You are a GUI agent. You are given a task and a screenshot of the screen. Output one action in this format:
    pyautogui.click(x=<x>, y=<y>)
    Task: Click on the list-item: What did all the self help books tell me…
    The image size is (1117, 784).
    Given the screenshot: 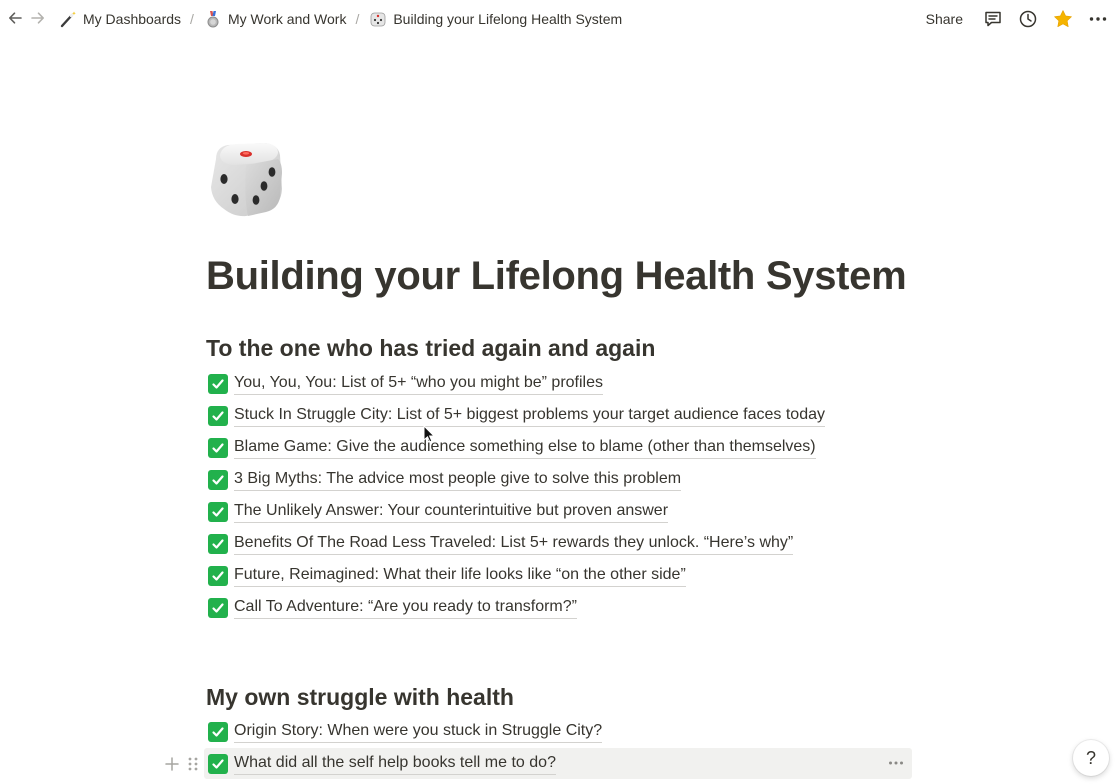 What is the action you would take?
    pyautogui.click(x=382, y=764)
    